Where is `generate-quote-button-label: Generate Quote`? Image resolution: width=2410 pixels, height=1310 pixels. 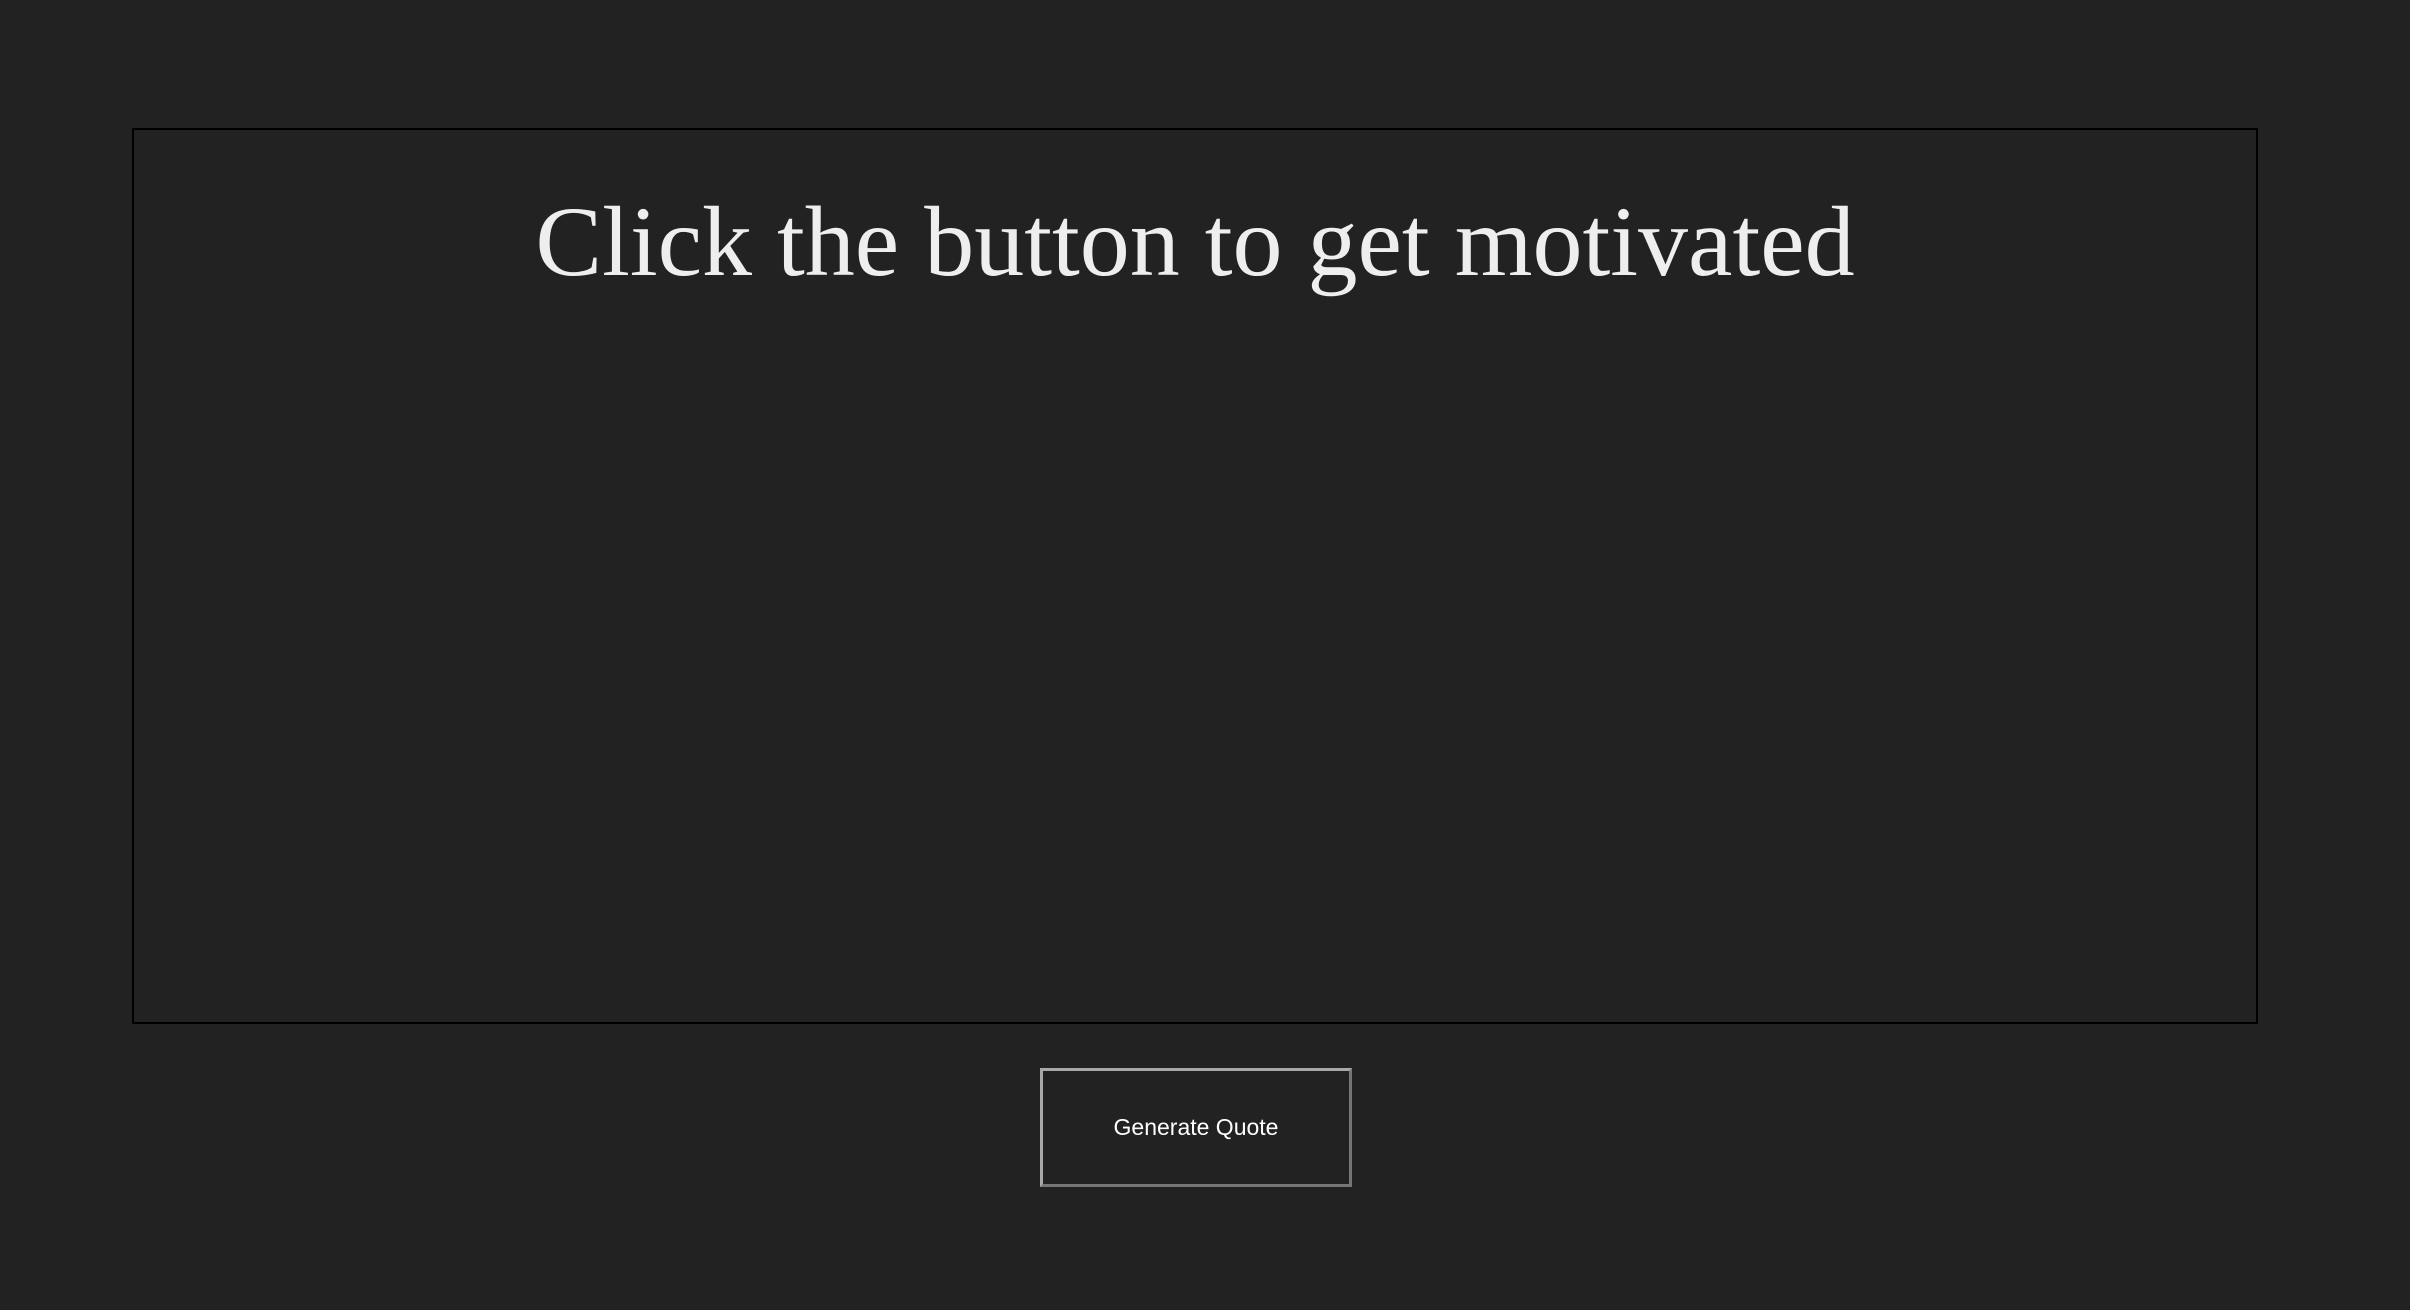
generate-quote-button-label: Generate Quote is located at coordinates (1196, 1127).